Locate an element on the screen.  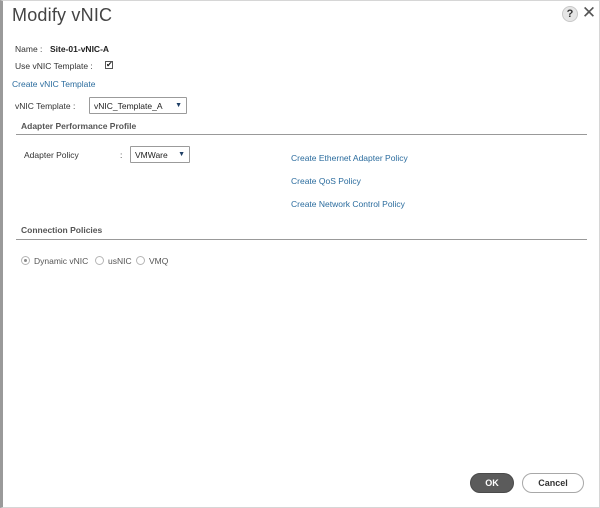
create-ethernet-adapter-policy-link: Create Ethernet Adapter Policy is located at coordinates (349, 158).